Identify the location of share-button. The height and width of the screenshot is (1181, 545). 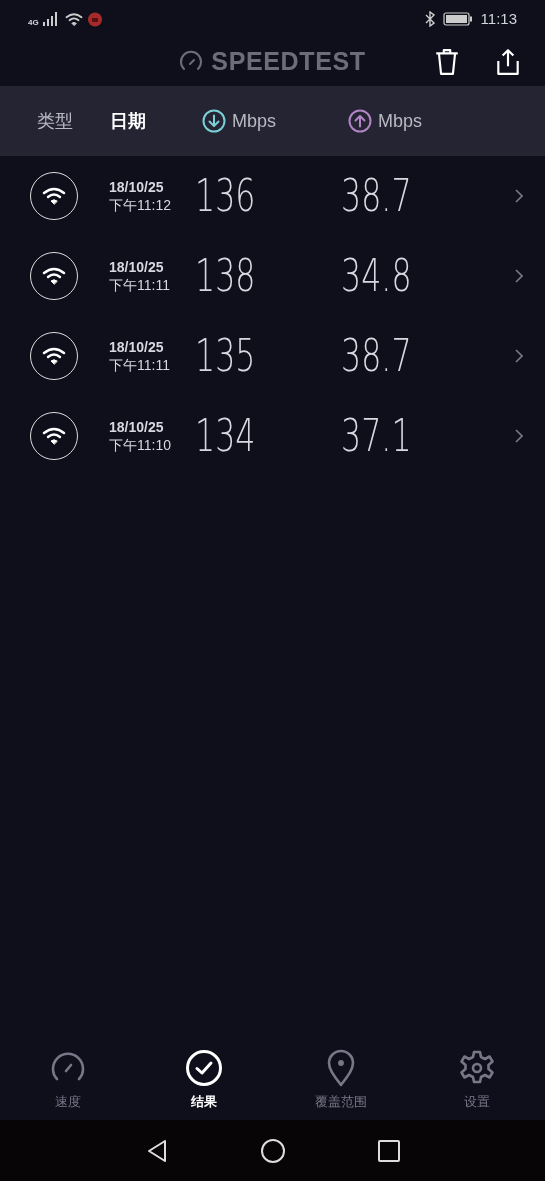
(508, 62).